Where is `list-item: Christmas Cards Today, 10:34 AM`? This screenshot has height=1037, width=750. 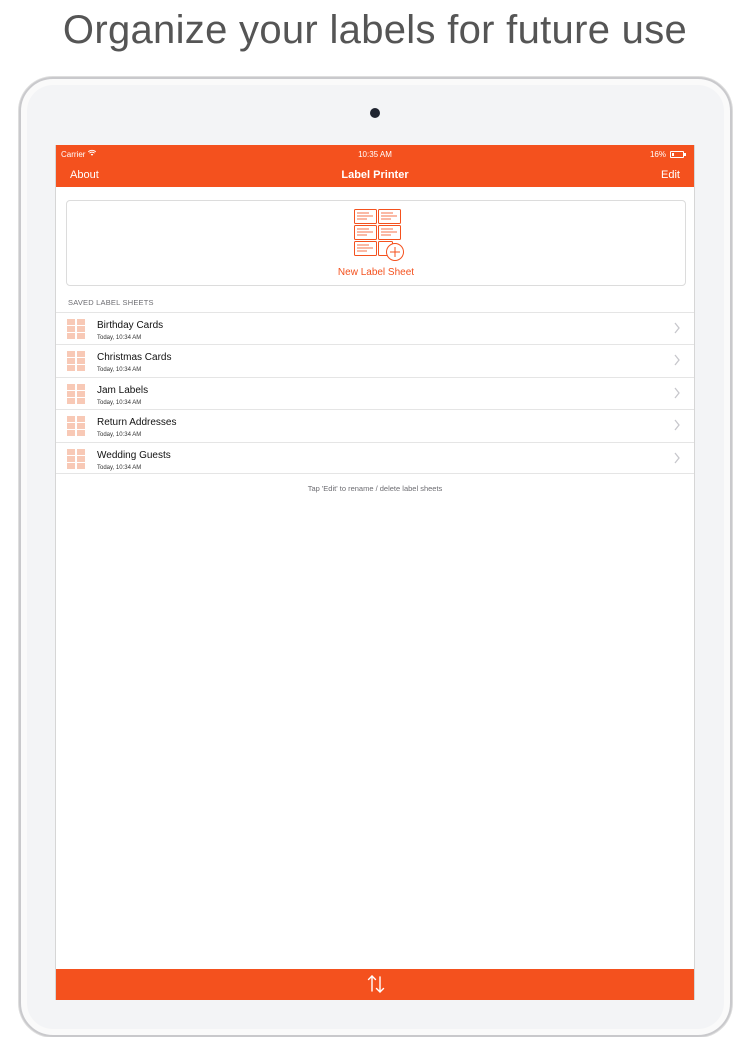
list-item: Christmas Cards Today, 10:34 AM is located at coordinates (375, 360).